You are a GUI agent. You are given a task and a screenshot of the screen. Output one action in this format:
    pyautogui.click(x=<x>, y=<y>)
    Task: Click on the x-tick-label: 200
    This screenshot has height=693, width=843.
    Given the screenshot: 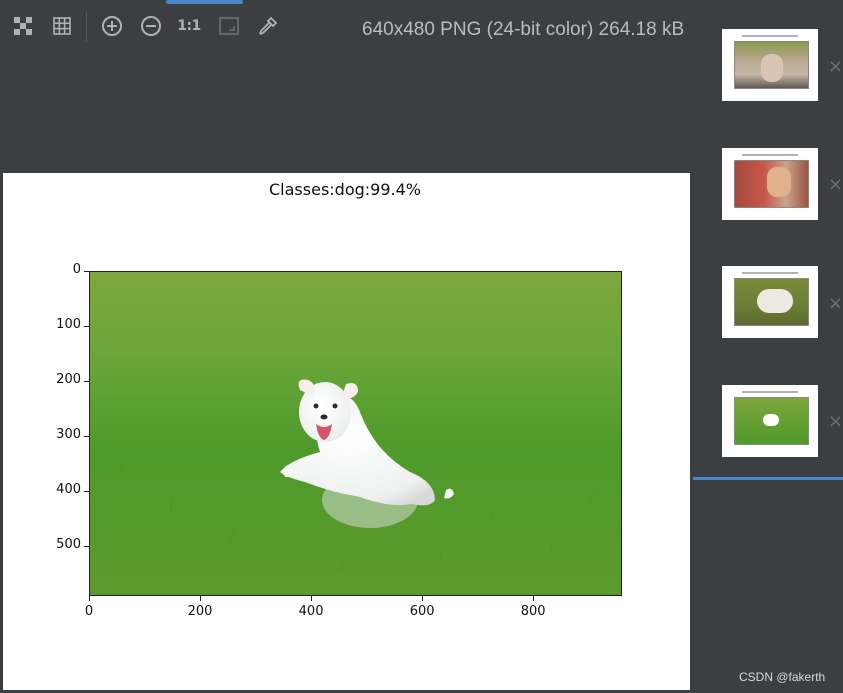 What is the action you would take?
    pyautogui.click(x=200, y=611)
    